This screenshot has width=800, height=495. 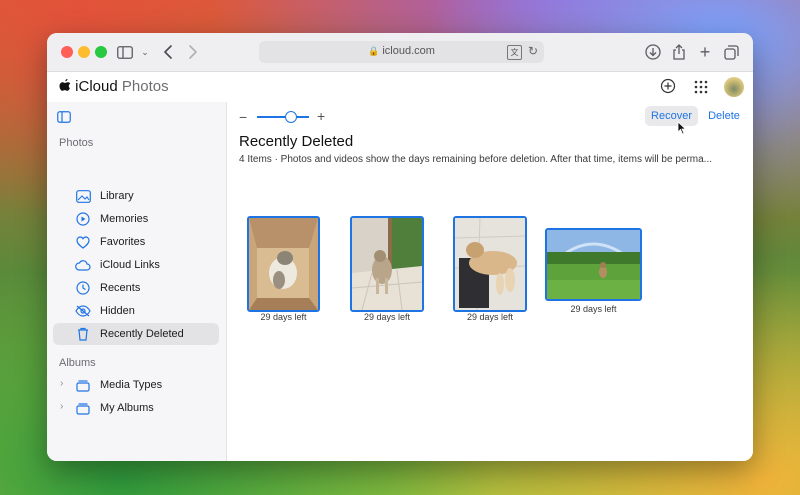 What do you see at coordinates (731, 52) in the screenshot?
I see `tab-overview-icon` at bounding box center [731, 52].